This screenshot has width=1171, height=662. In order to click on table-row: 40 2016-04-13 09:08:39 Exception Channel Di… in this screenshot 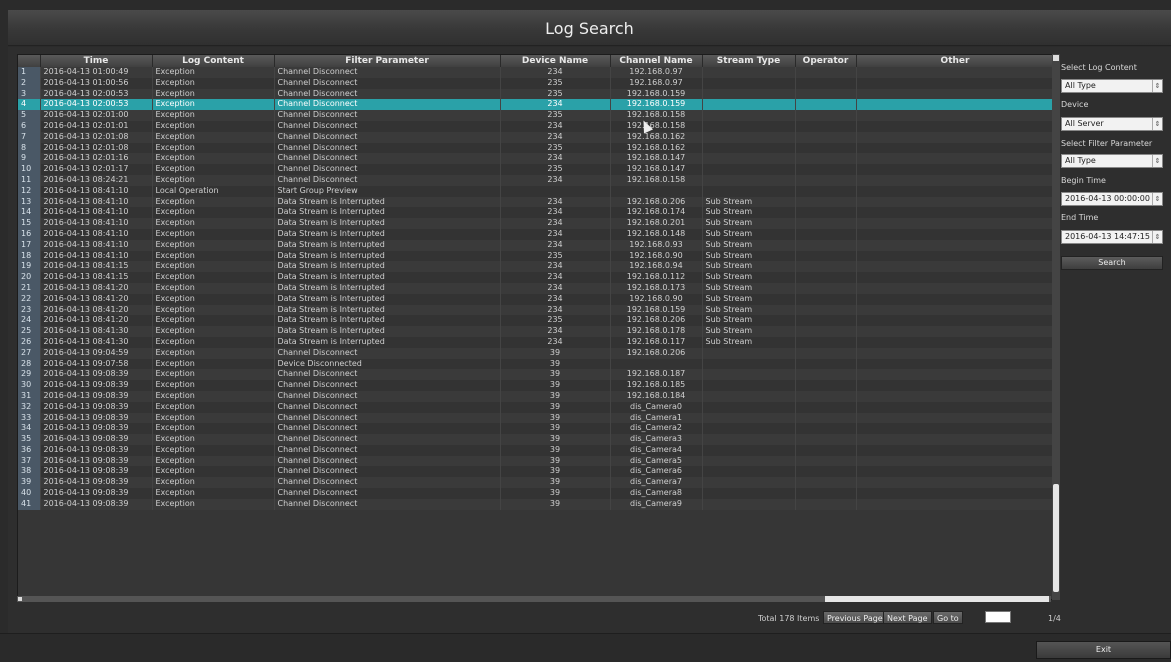, I will do `click(536, 493)`.